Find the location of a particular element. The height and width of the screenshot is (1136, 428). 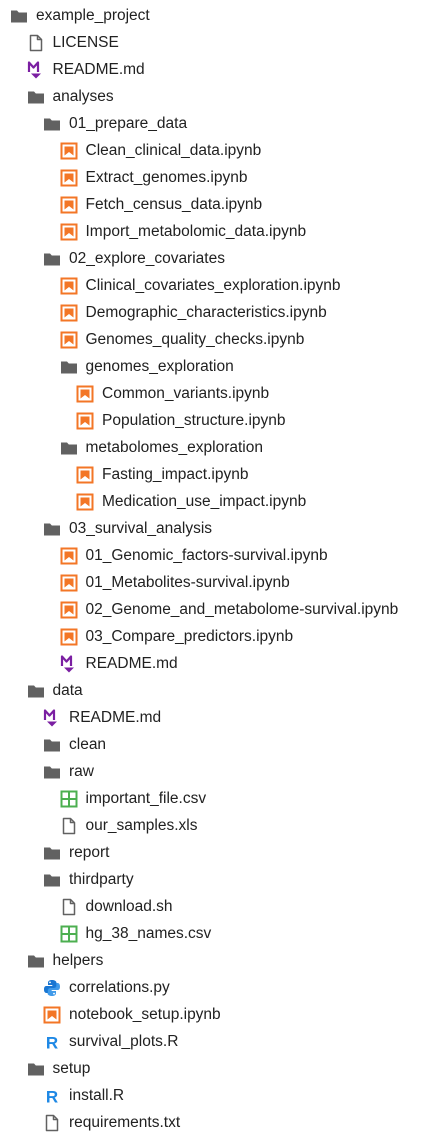

tree-item-label: important_file.csv is located at coordinates (146, 798).